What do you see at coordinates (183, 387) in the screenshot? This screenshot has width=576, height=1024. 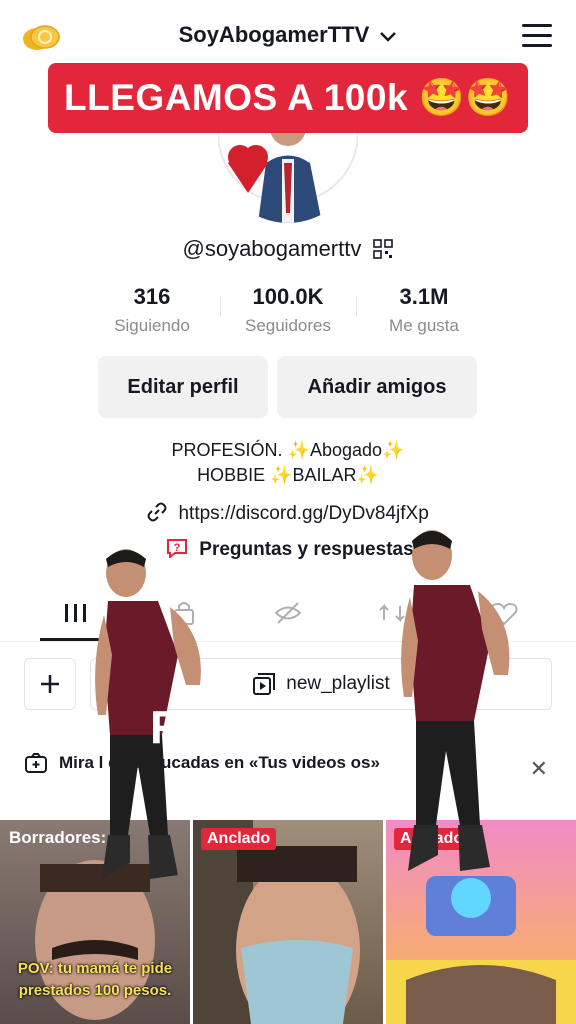 I see `edit-profile-button: Editar perfil` at bounding box center [183, 387].